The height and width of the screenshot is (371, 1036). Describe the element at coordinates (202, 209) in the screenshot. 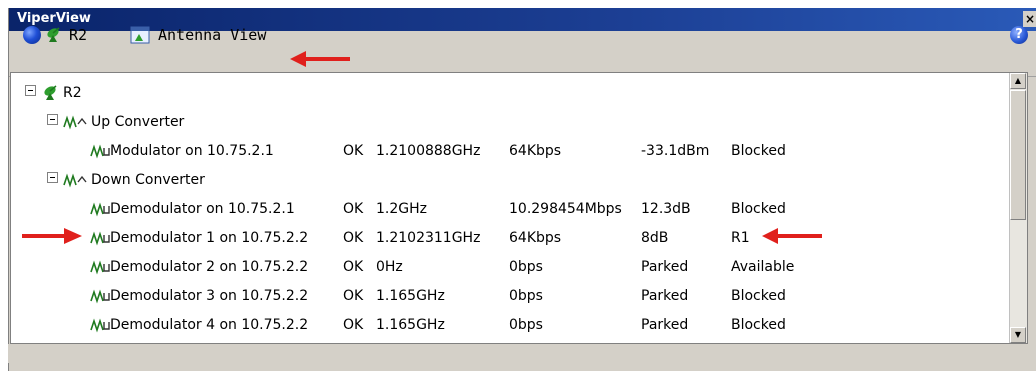

I see `device-label: Demodulator on 10.75.2.1` at that location.